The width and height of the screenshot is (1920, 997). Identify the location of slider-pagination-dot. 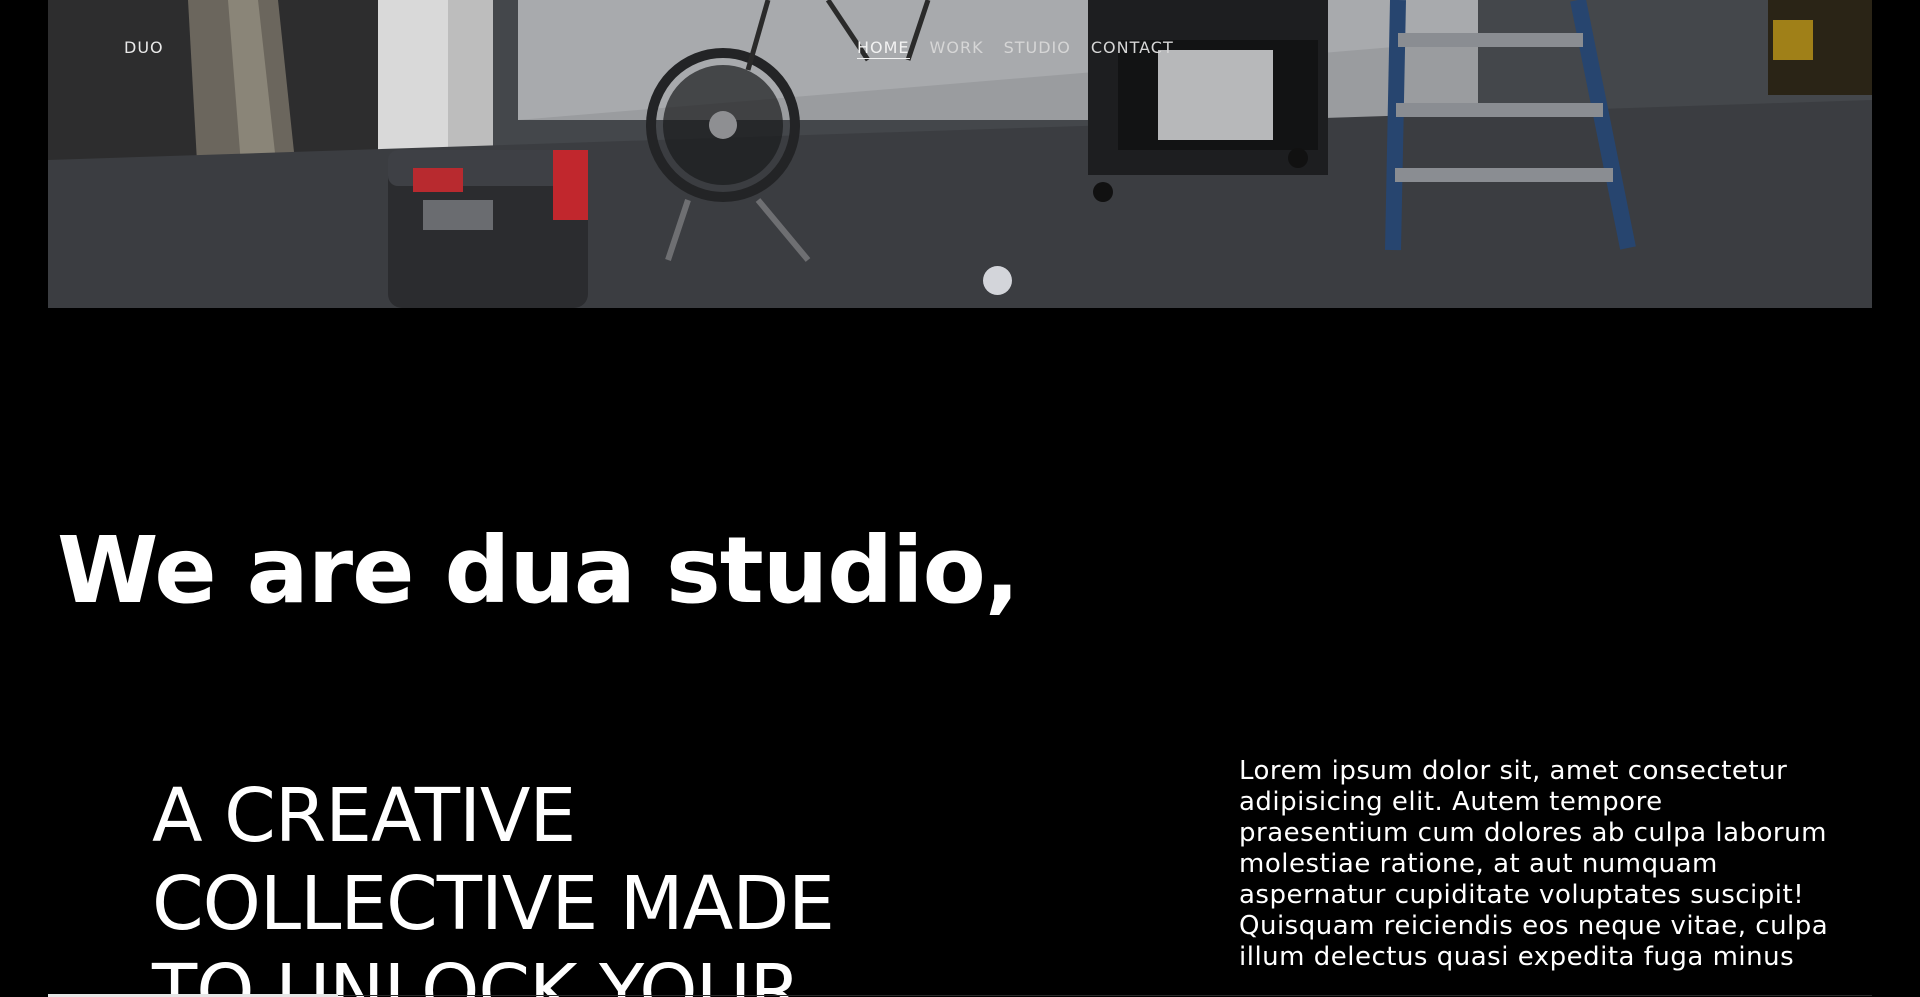
(997, 280).